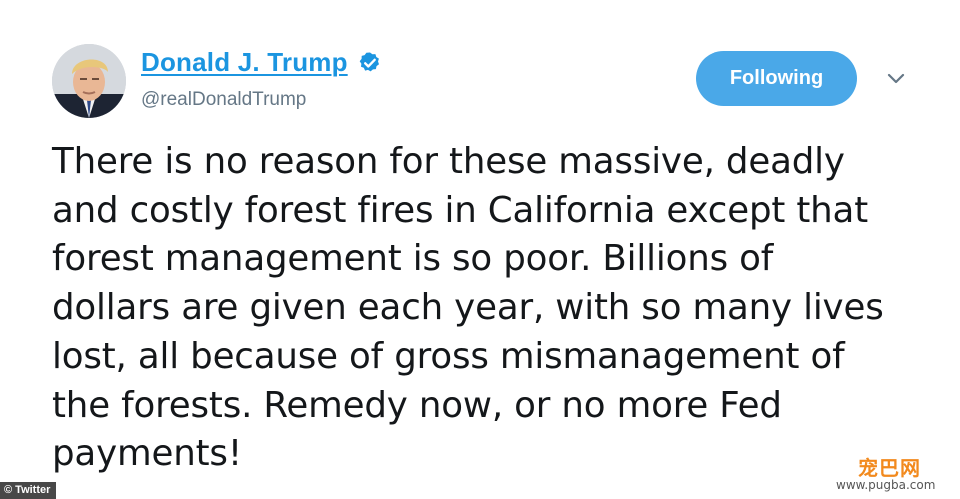  What do you see at coordinates (147, 454) in the screenshot?
I see `tweet-text-line: payments!` at bounding box center [147, 454].